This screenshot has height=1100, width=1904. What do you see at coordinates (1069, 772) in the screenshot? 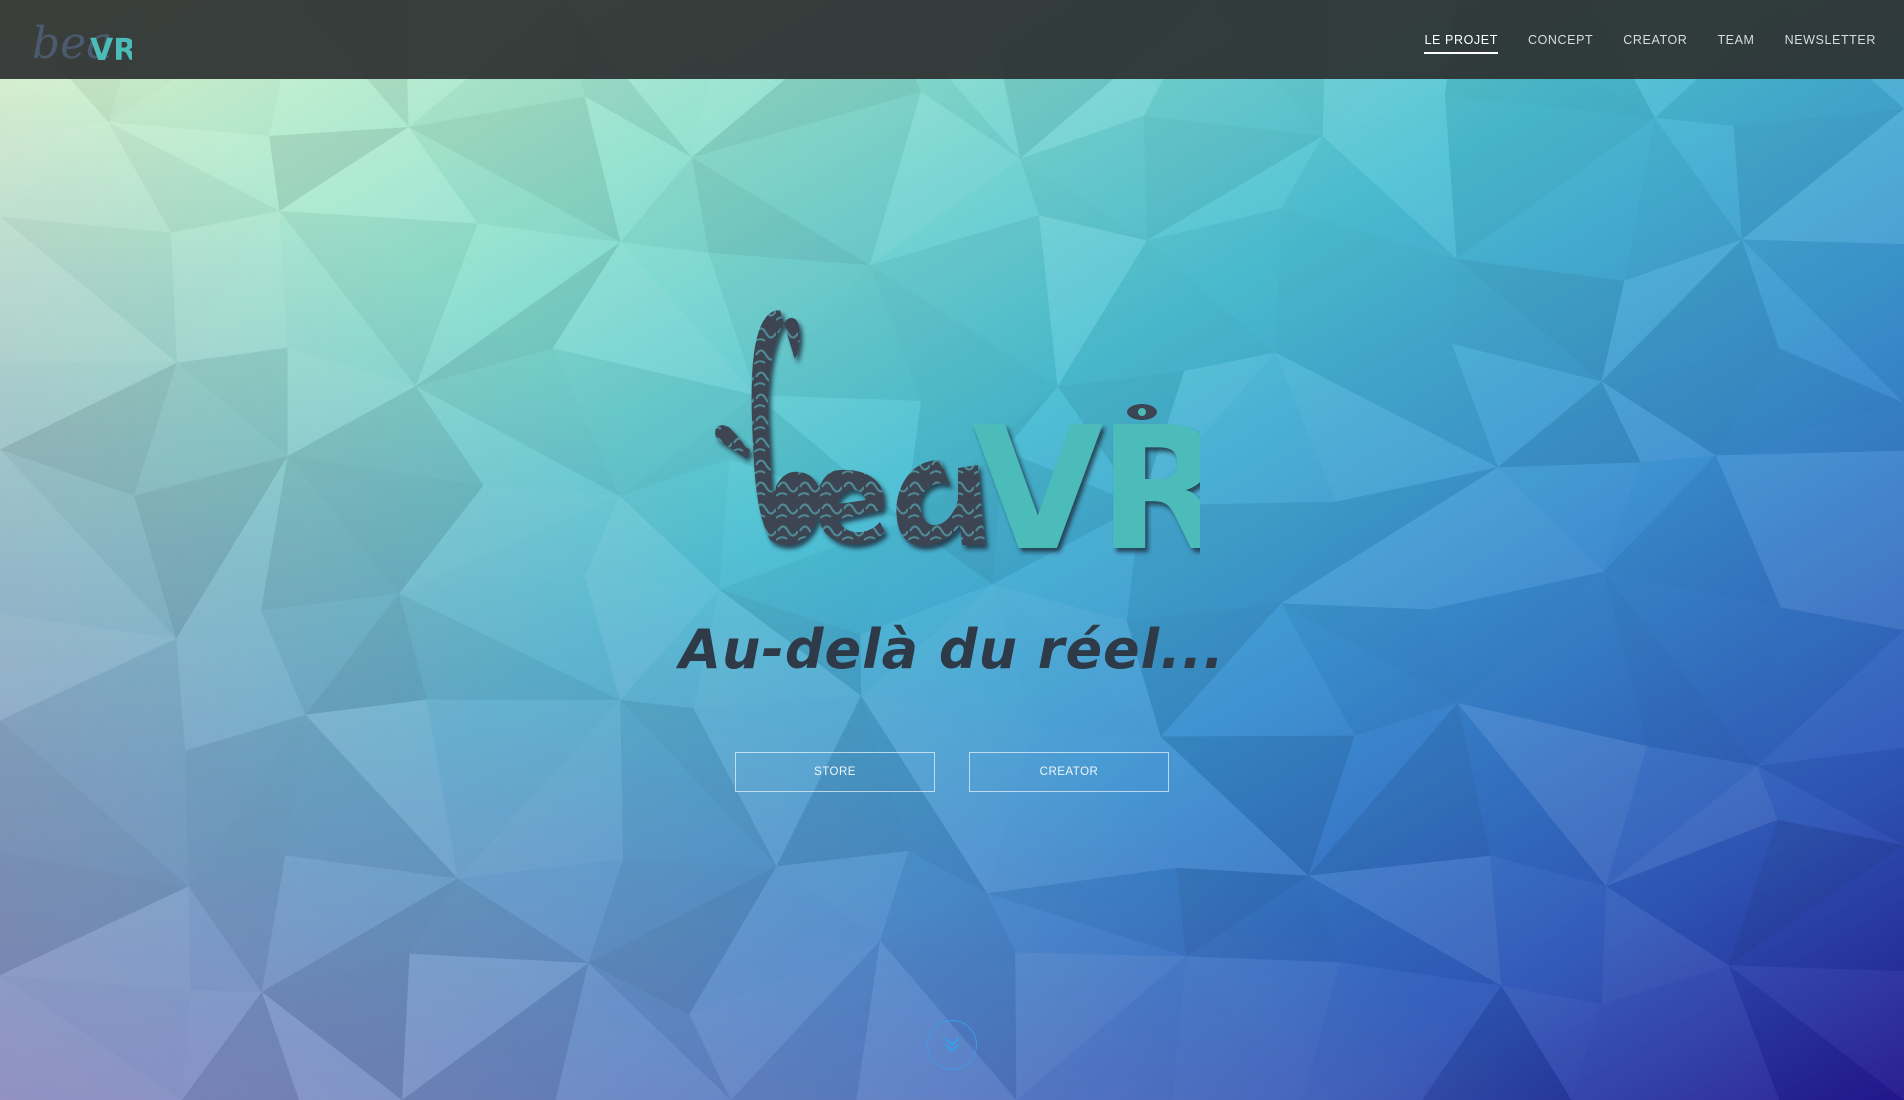
I see `creator-button: CREATOR` at bounding box center [1069, 772].